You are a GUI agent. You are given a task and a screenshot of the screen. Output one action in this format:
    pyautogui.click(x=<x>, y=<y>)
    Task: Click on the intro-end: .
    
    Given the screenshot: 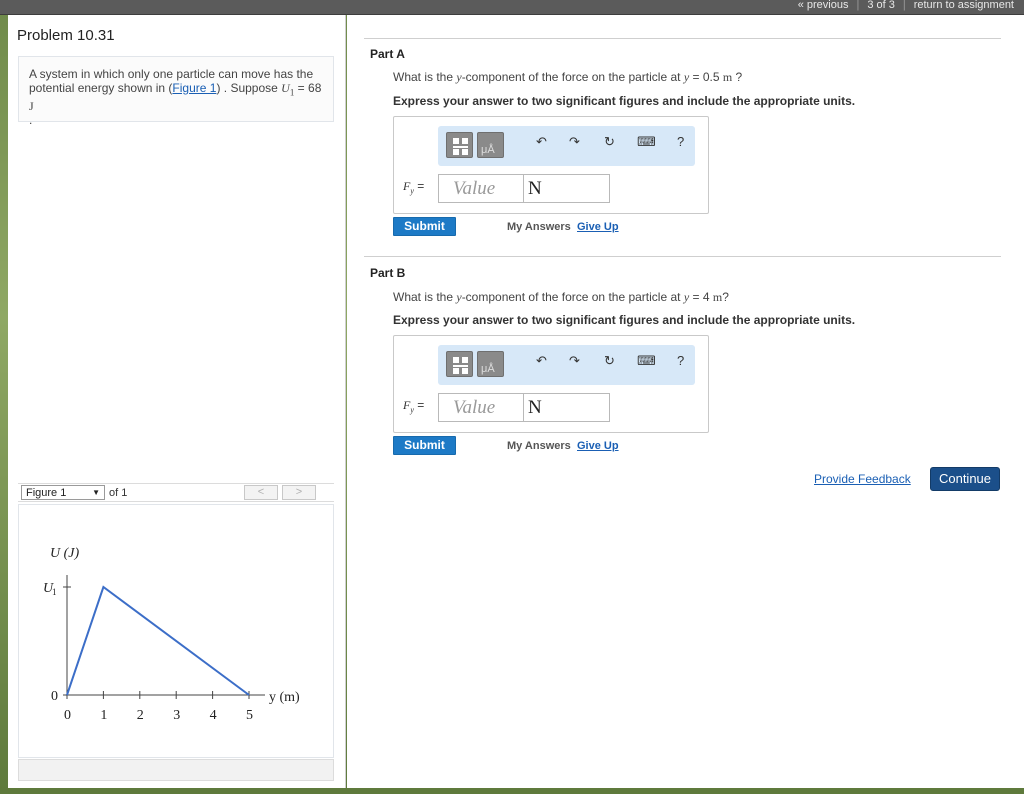 What is the action you would take?
    pyautogui.click(x=31, y=120)
    